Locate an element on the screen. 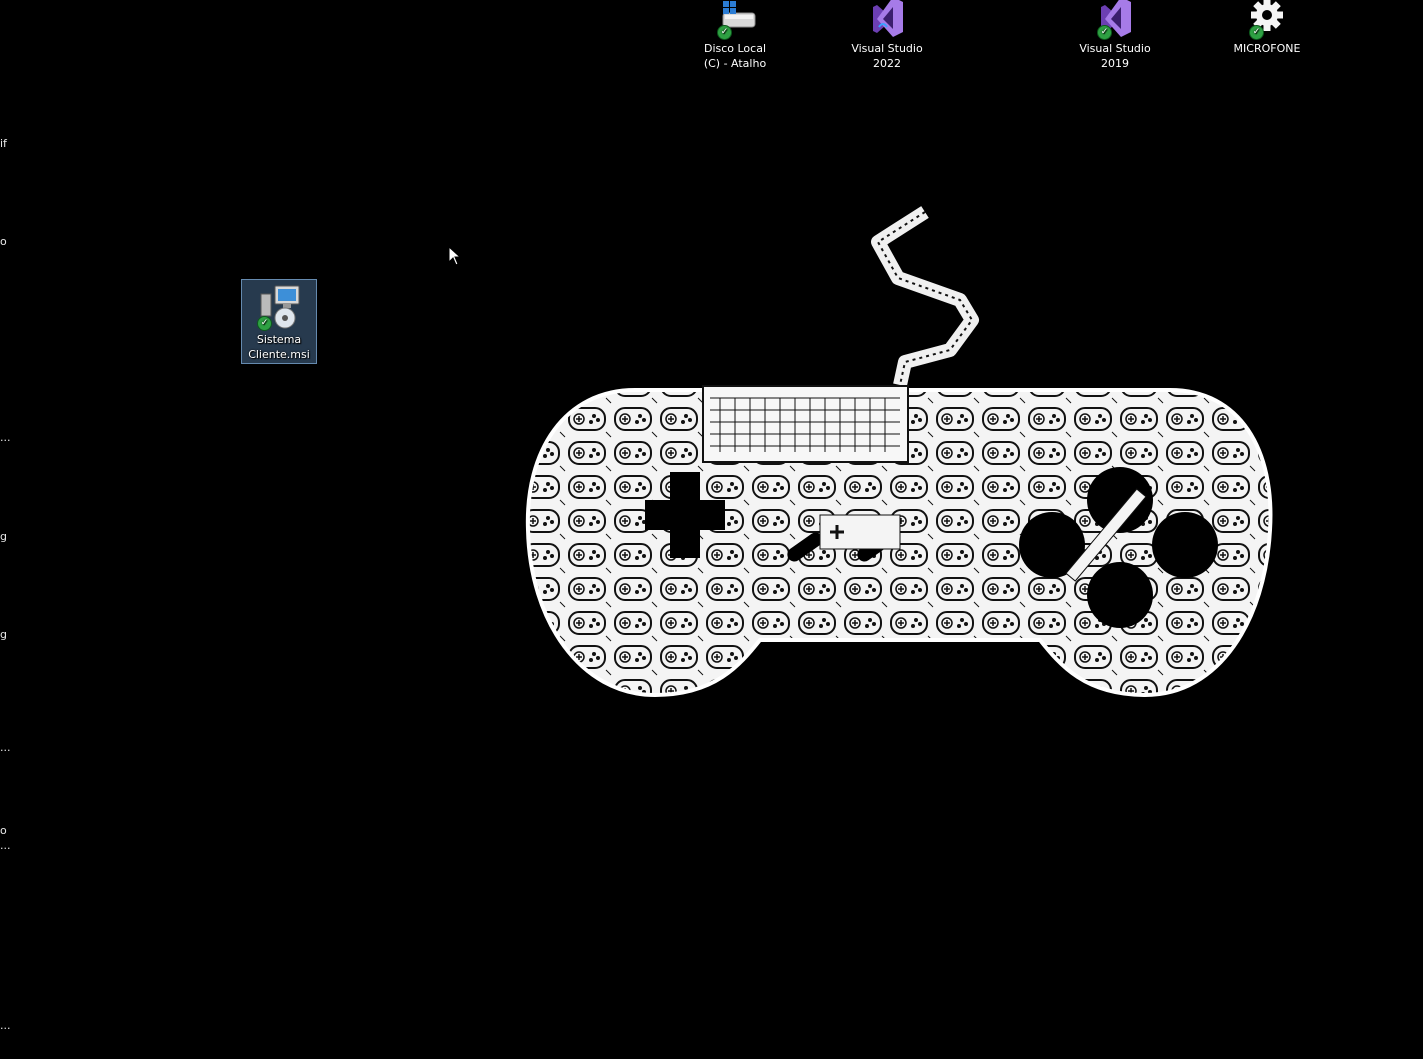  desktop-icon-sistema-cliente-msi: ✓ Sistema Cliente.msi is located at coordinates (279, 321).